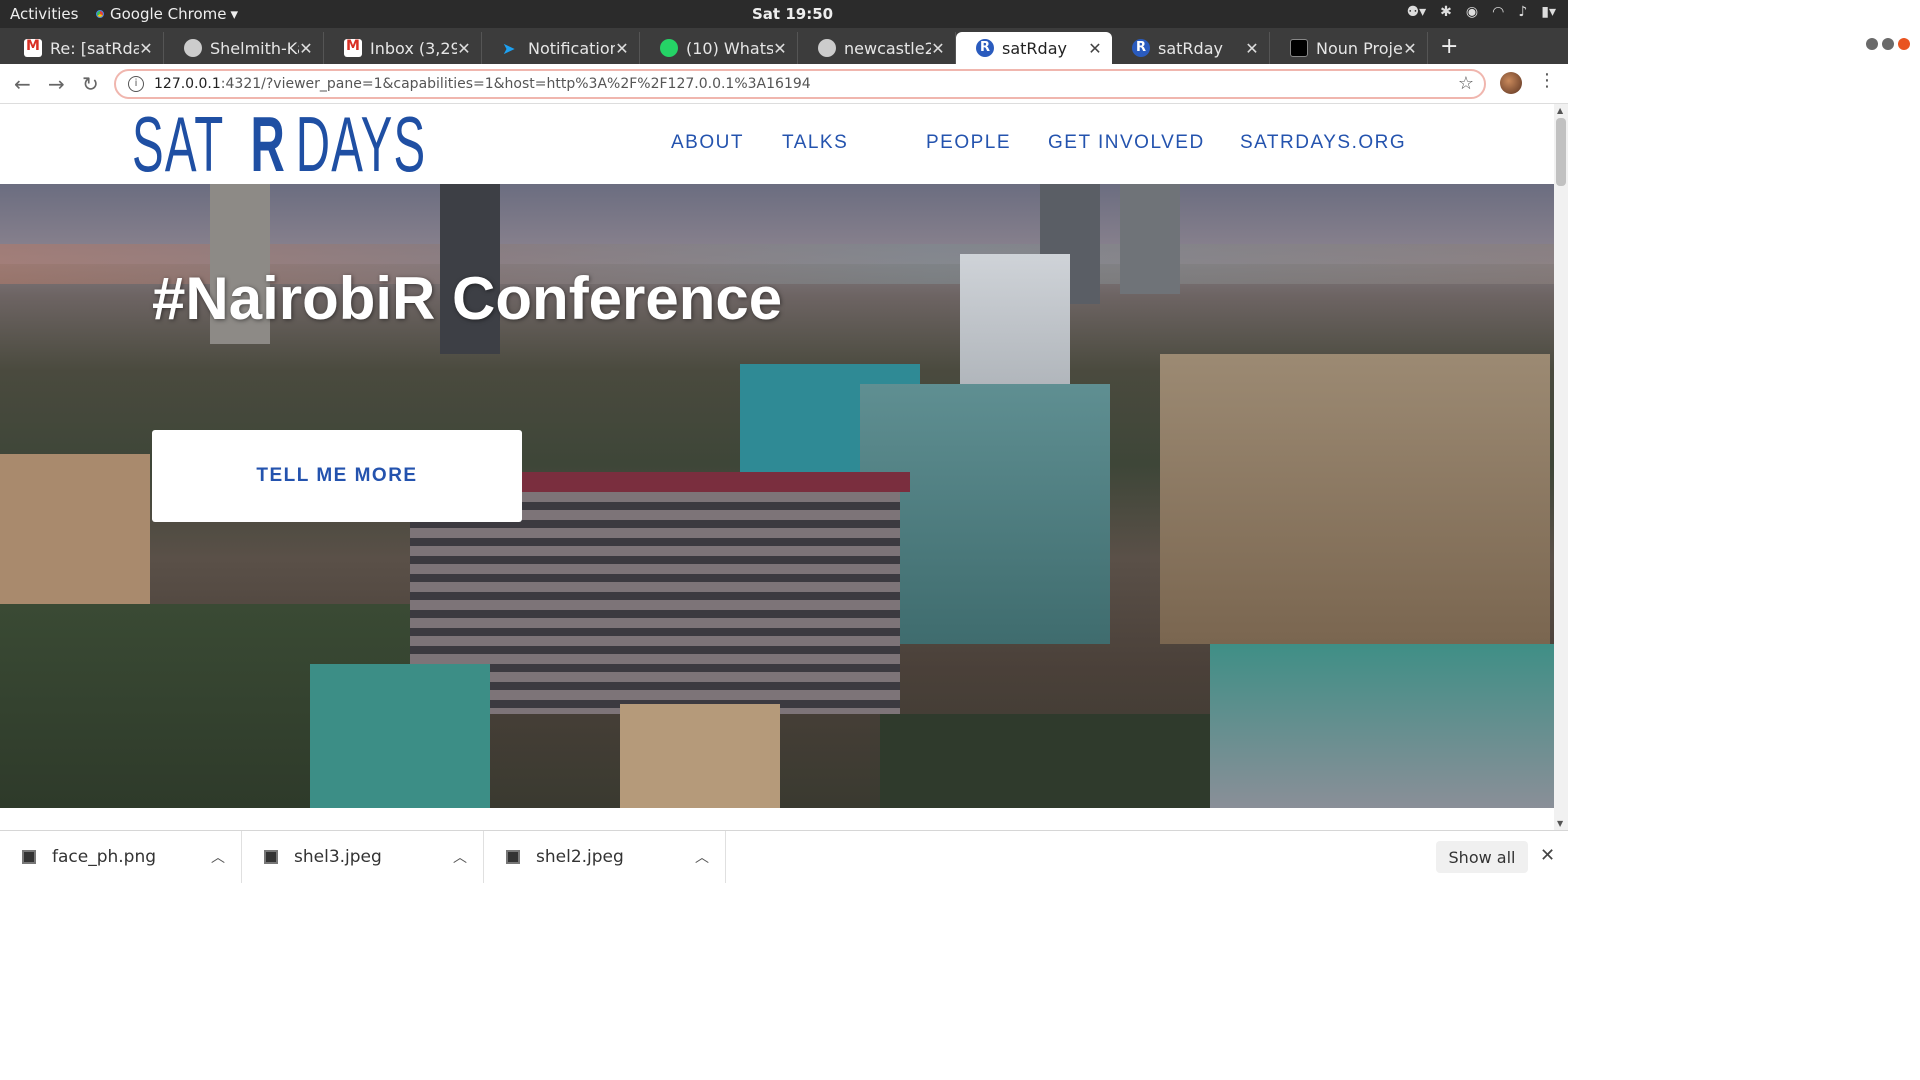 The height and width of the screenshot is (1080, 1920). I want to click on tab-whatsapp: (10) WhatsA ✕, so click(719, 48).